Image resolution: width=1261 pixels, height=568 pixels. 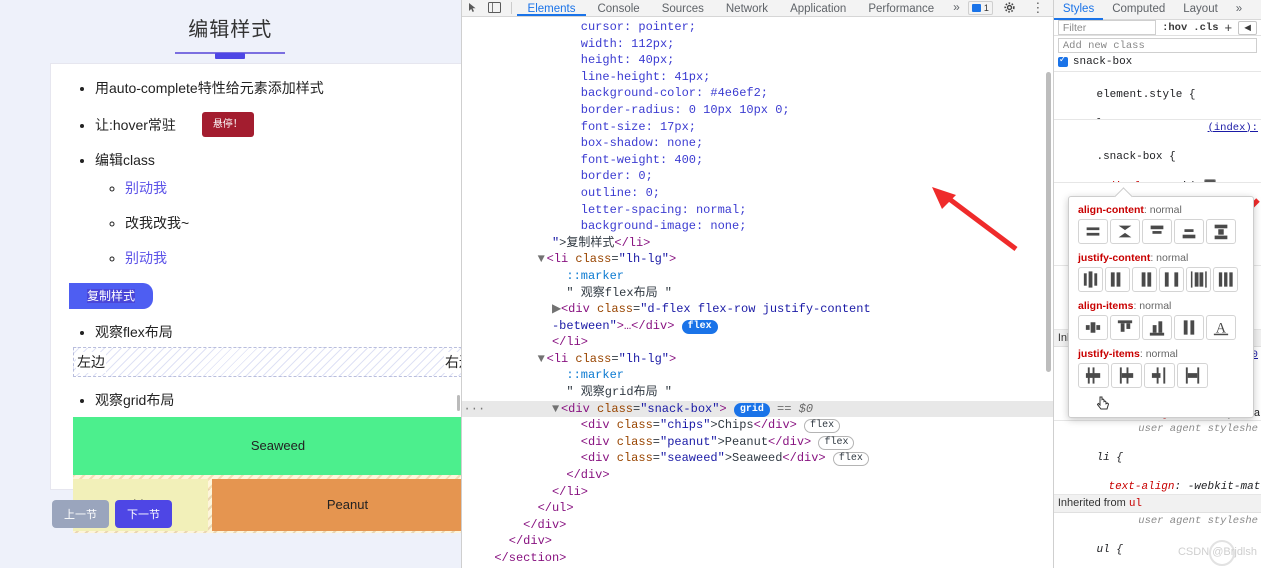 I want to click on collapse-triangle-icon: ▶, so click(x=556, y=309).